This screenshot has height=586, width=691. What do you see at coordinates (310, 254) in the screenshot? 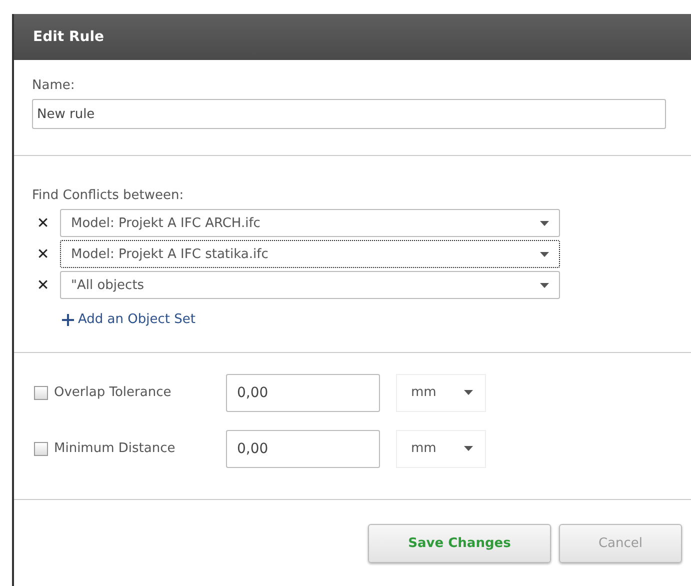
I see `object-set-dropdown: Model: Projekt A IFC statika.ifc` at bounding box center [310, 254].